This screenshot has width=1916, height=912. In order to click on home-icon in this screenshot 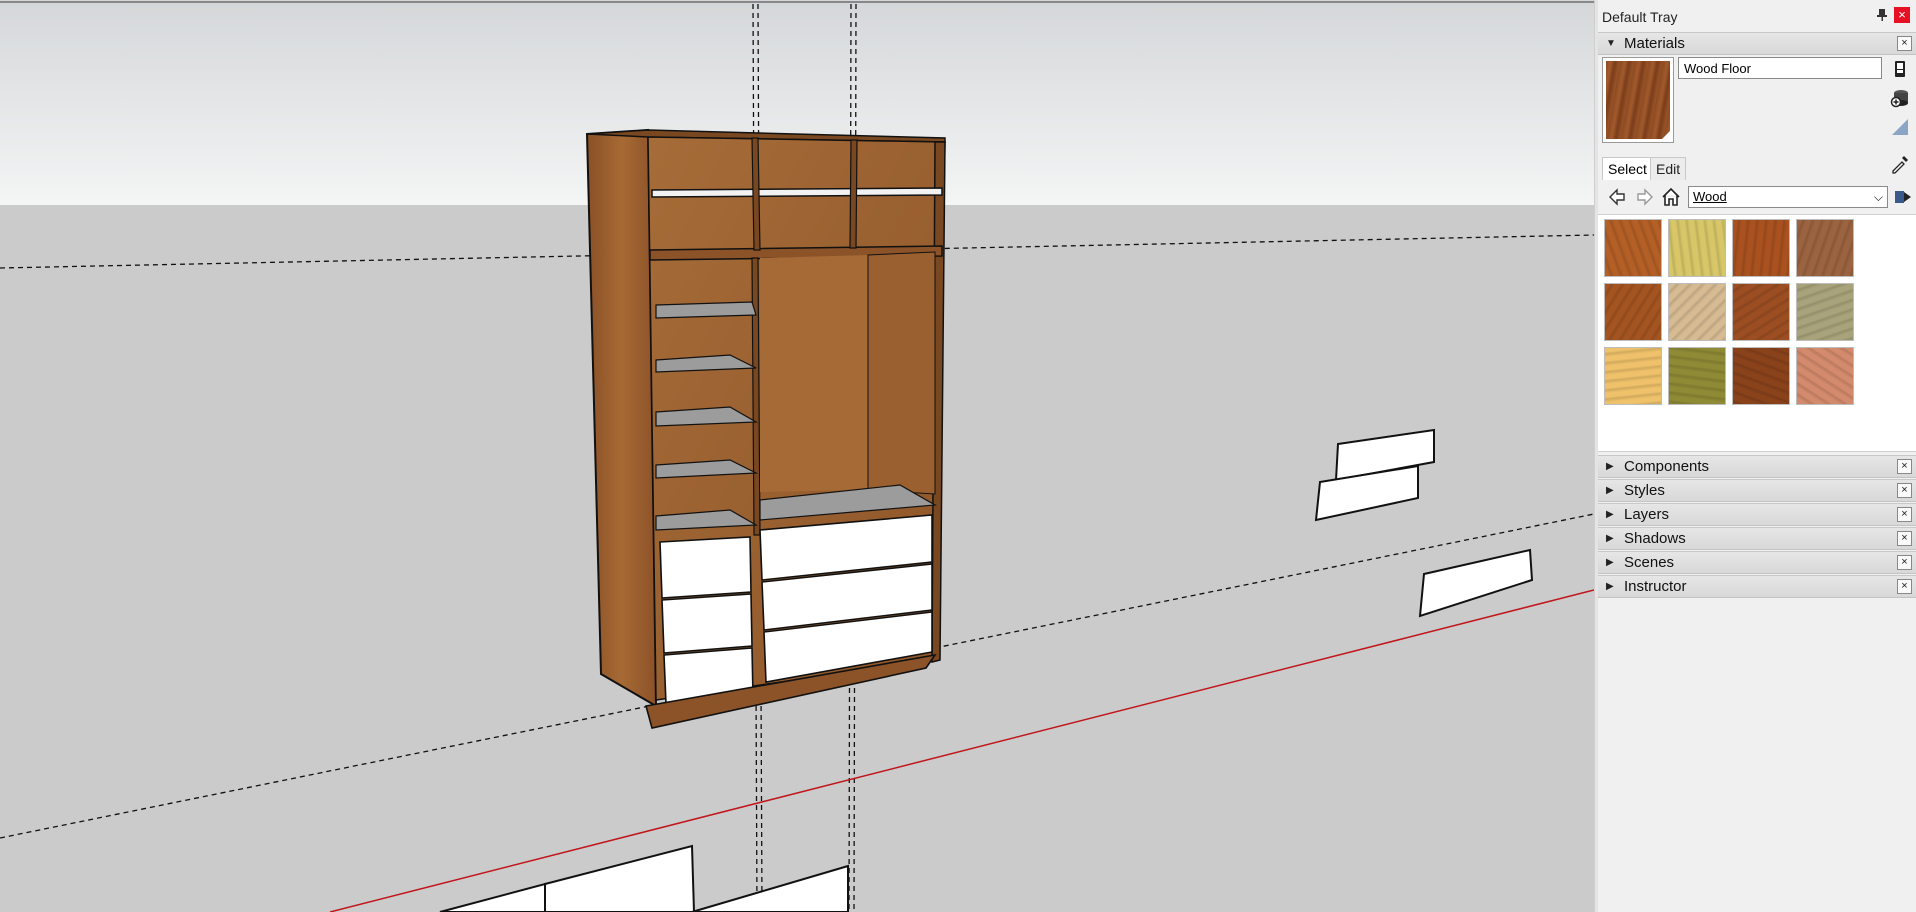, I will do `click(1671, 197)`.